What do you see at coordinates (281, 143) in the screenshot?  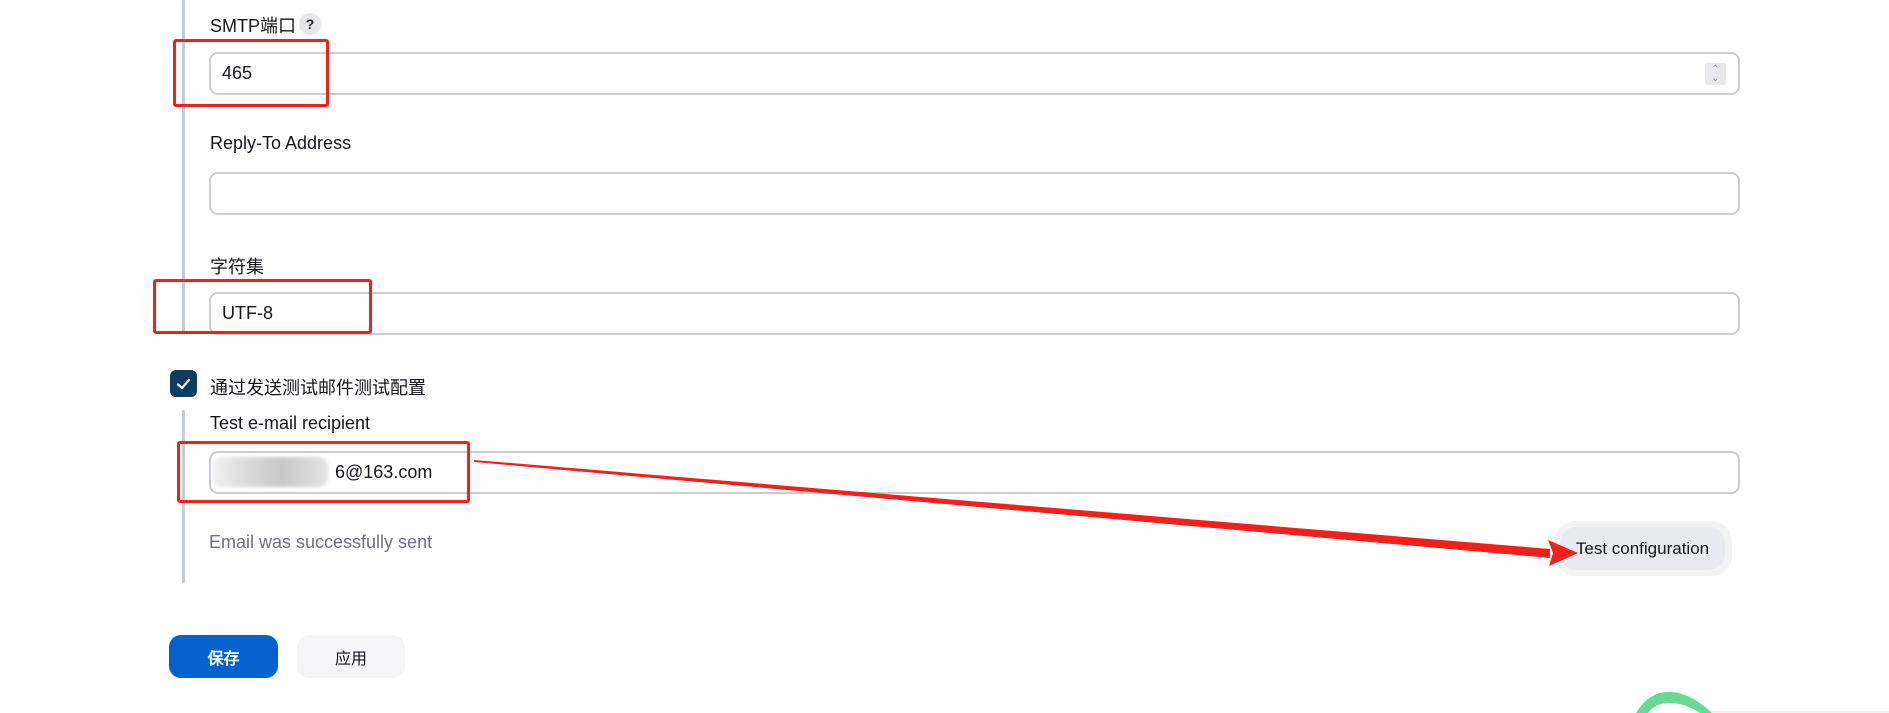 I see `reply-to-label: Reply-To Address` at bounding box center [281, 143].